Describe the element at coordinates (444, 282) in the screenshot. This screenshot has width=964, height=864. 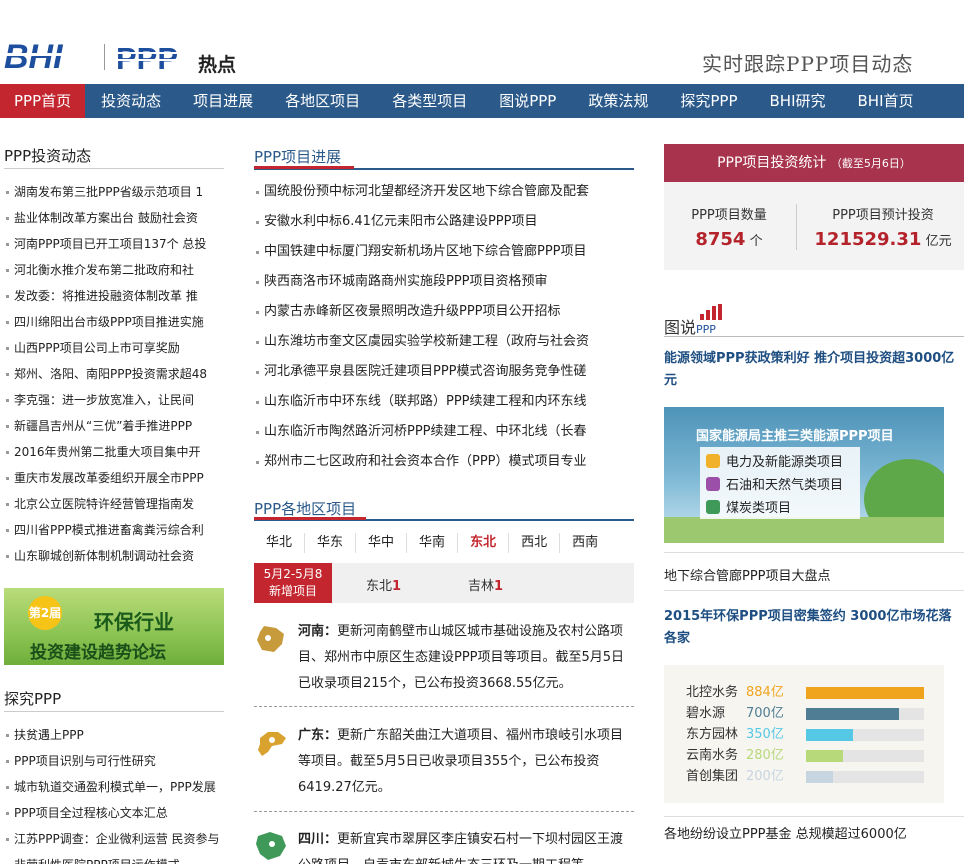
I see `list-item: 陕西商洛市环城南路商州实施段PPP项目资格预审` at that location.